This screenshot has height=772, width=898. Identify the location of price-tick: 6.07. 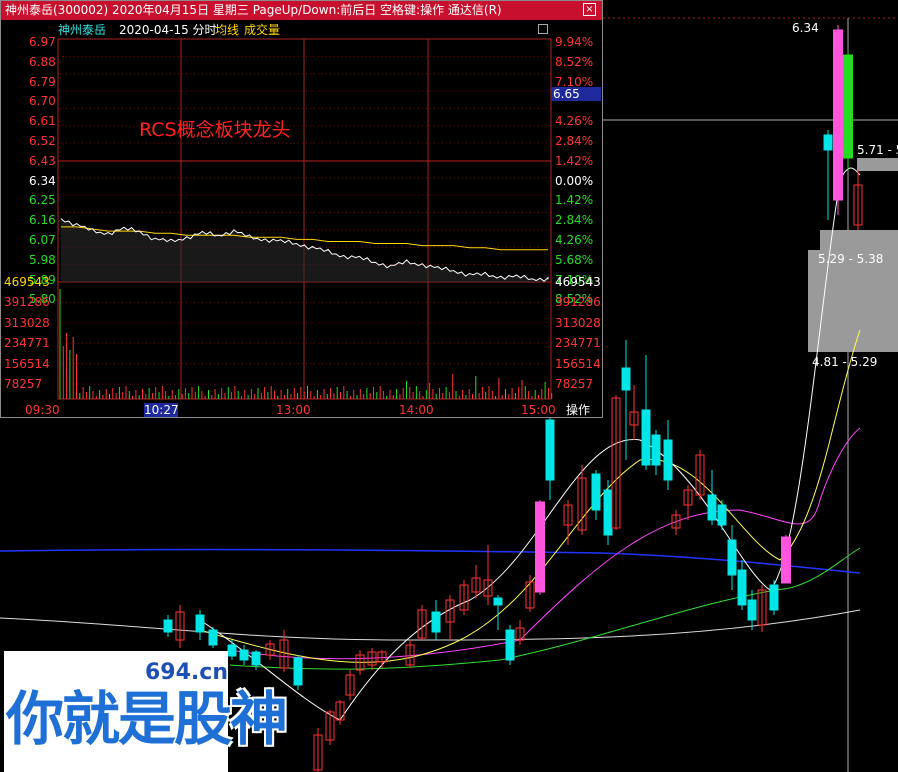
(42, 240).